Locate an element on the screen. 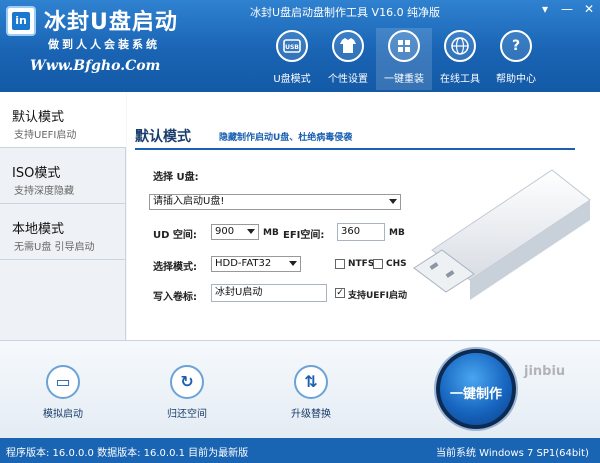 The image size is (600, 463). upgrade-replace-label: 升级替换 is located at coordinates (311, 414).